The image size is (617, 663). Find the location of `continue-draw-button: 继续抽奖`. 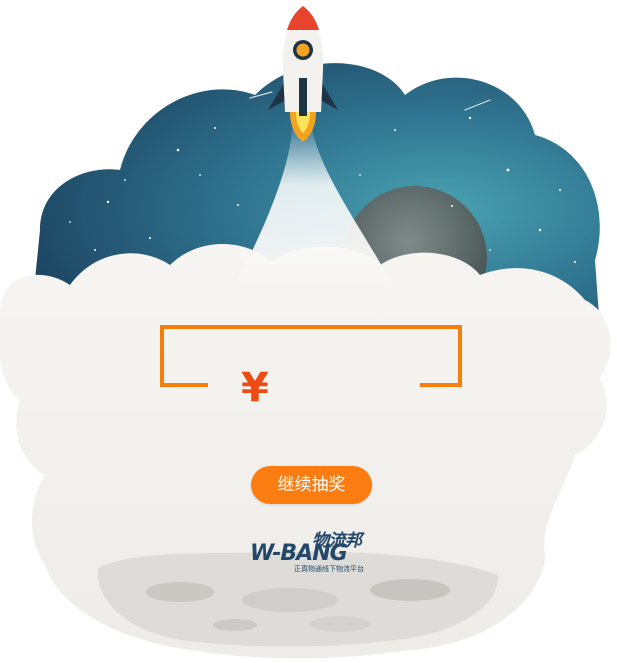

continue-draw-button: 继续抽奖 is located at coordinates (311, 485).